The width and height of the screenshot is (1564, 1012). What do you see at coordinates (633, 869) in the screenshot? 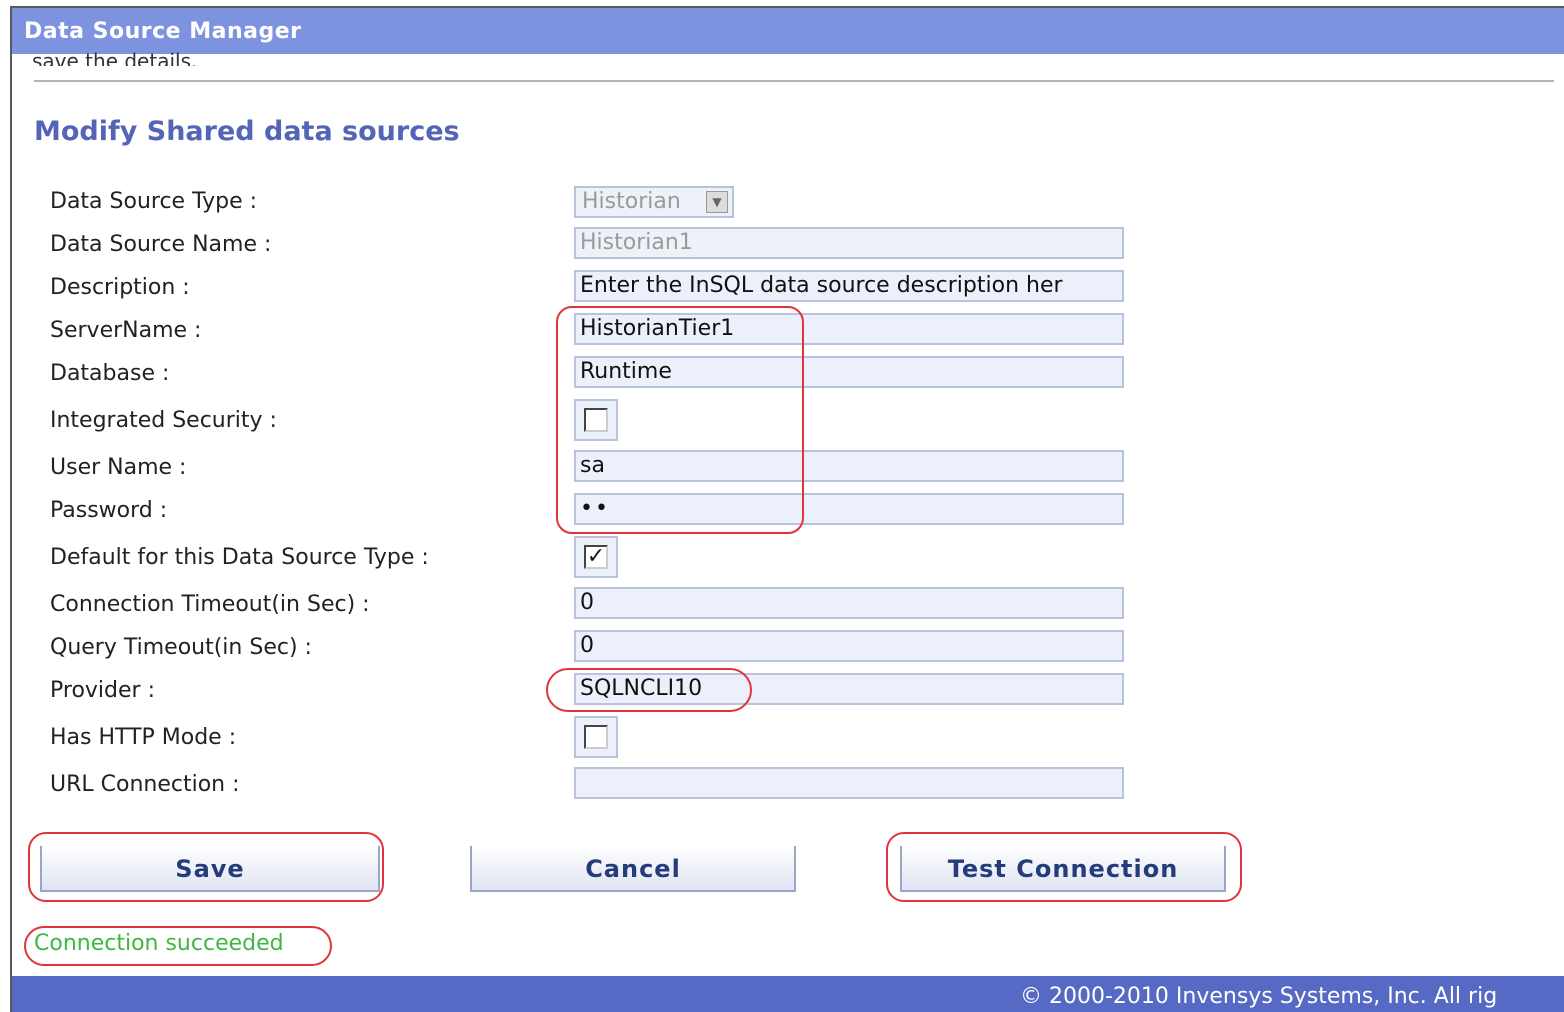
I see `cancel-button: Cancel` at bounding box center [633, 869].